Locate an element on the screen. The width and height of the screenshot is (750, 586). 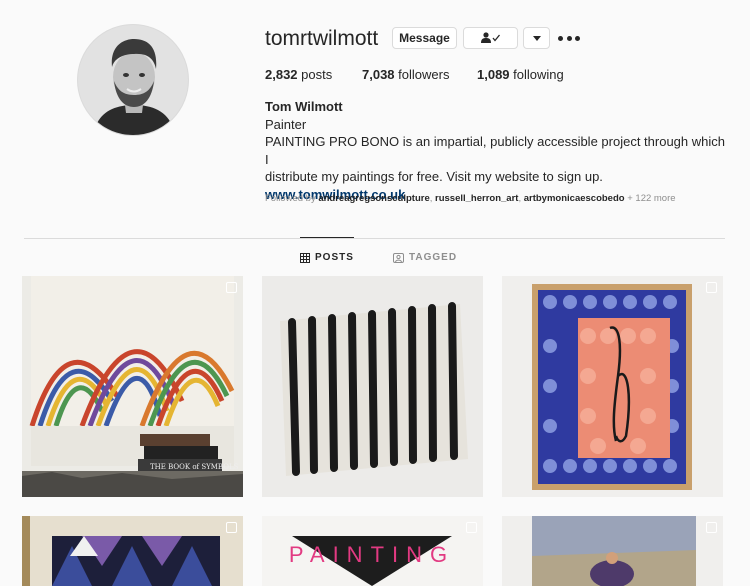
post-painting-word: PAINTING is located at coordinates (372, 551).